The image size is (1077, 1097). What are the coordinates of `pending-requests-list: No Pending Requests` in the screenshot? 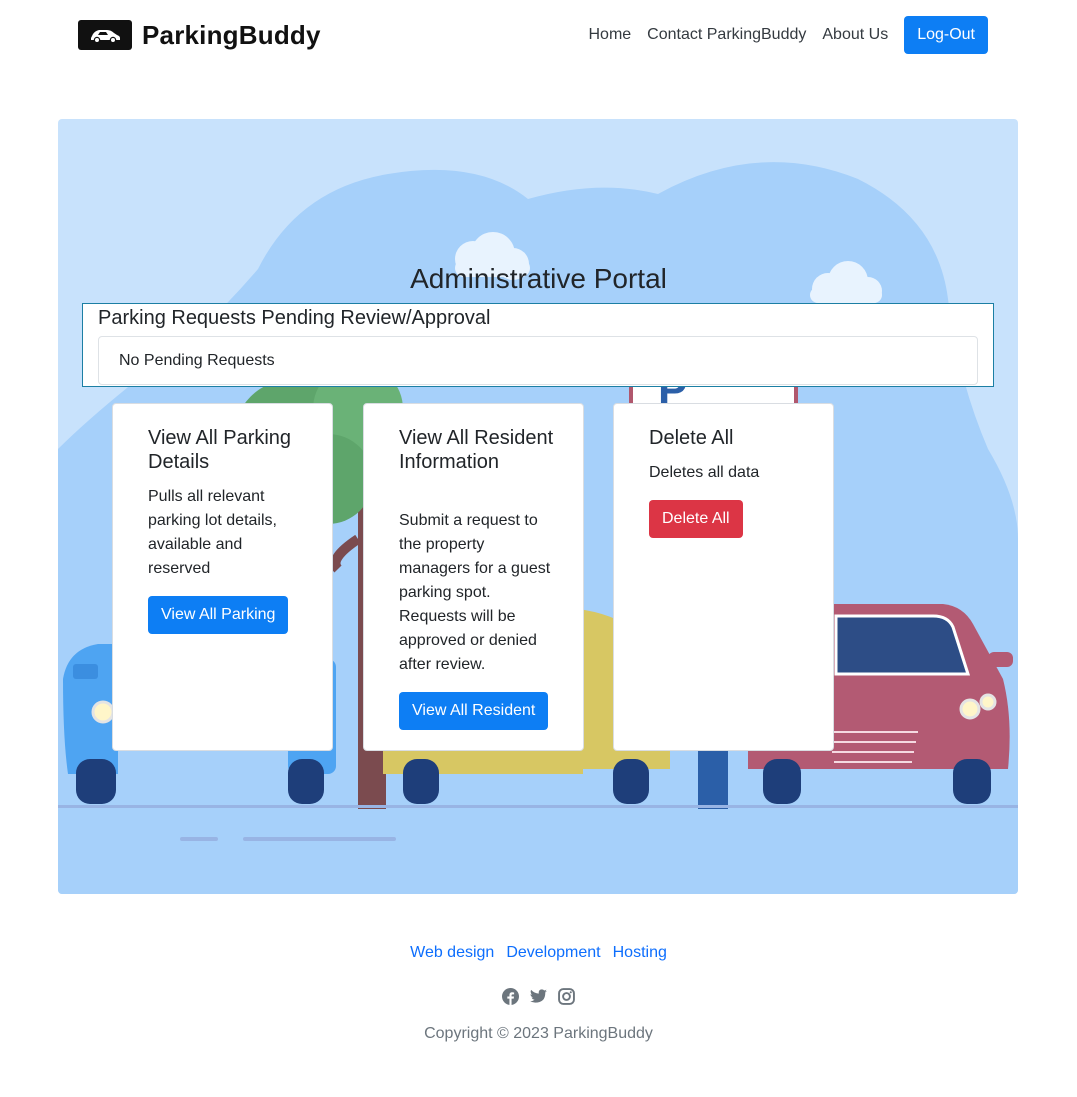 It's located at (538, 360).